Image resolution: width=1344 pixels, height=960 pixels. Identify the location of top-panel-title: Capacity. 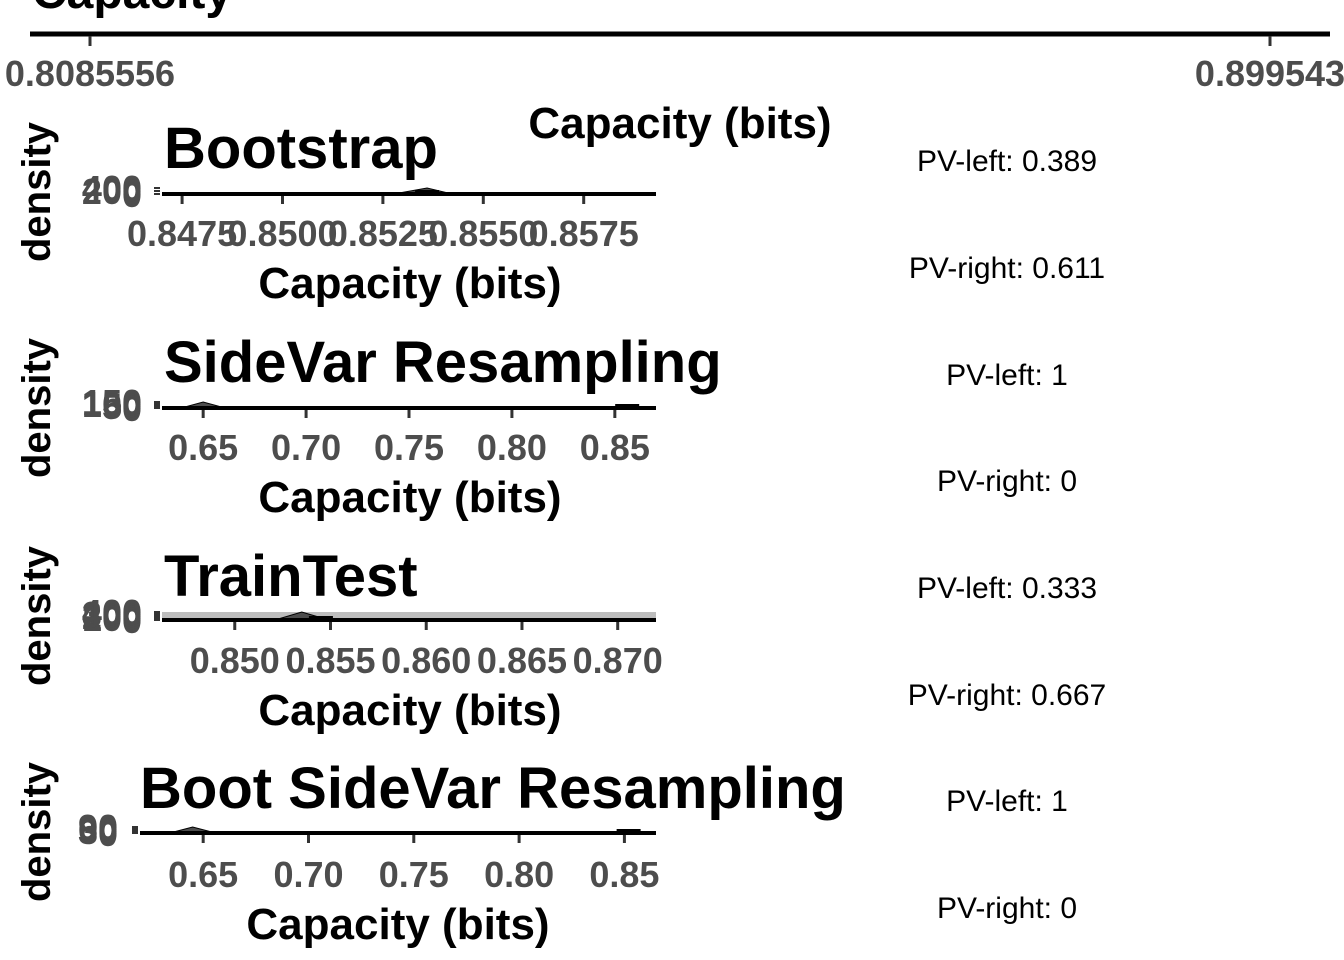
(132, 9).